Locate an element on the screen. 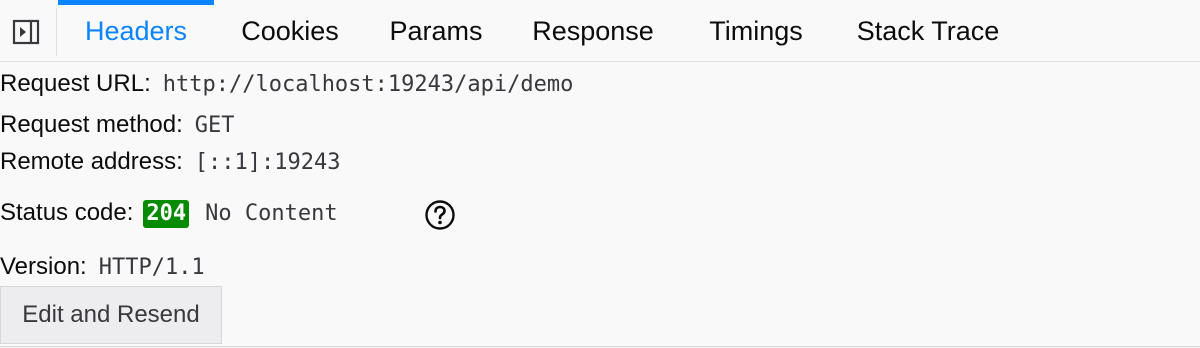 Image resolution: width=1200 pixels, height=348 pixels. remote-address-label: Remote address: is located at coordinates (91, 161).